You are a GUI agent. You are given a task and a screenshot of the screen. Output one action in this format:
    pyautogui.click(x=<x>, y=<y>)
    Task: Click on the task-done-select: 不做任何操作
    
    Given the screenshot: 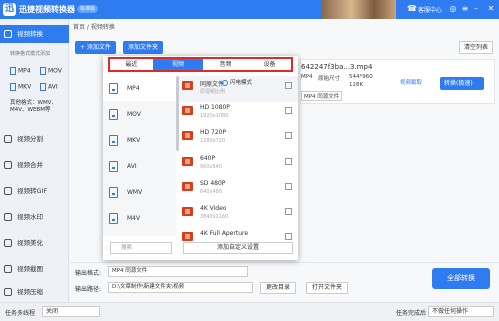 What is the action you would take?
    pyautogui.click(x=461, y=311)
    